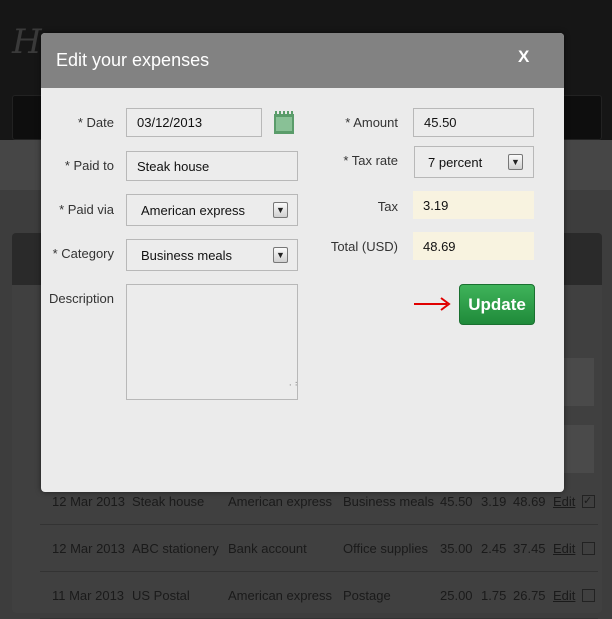  Describe the element at coordinates (367, 595) in the screenshot. I see `row-category: Postage` at that location.